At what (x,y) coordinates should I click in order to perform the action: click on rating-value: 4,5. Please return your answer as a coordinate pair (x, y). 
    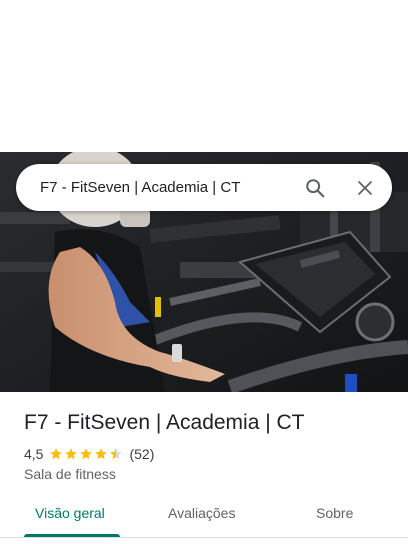
    Looking at the image, I should click on (34, 454).